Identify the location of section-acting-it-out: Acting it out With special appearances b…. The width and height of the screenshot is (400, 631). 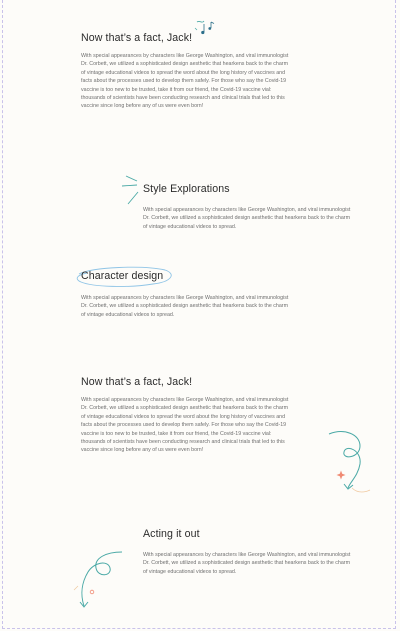
(249, 552).